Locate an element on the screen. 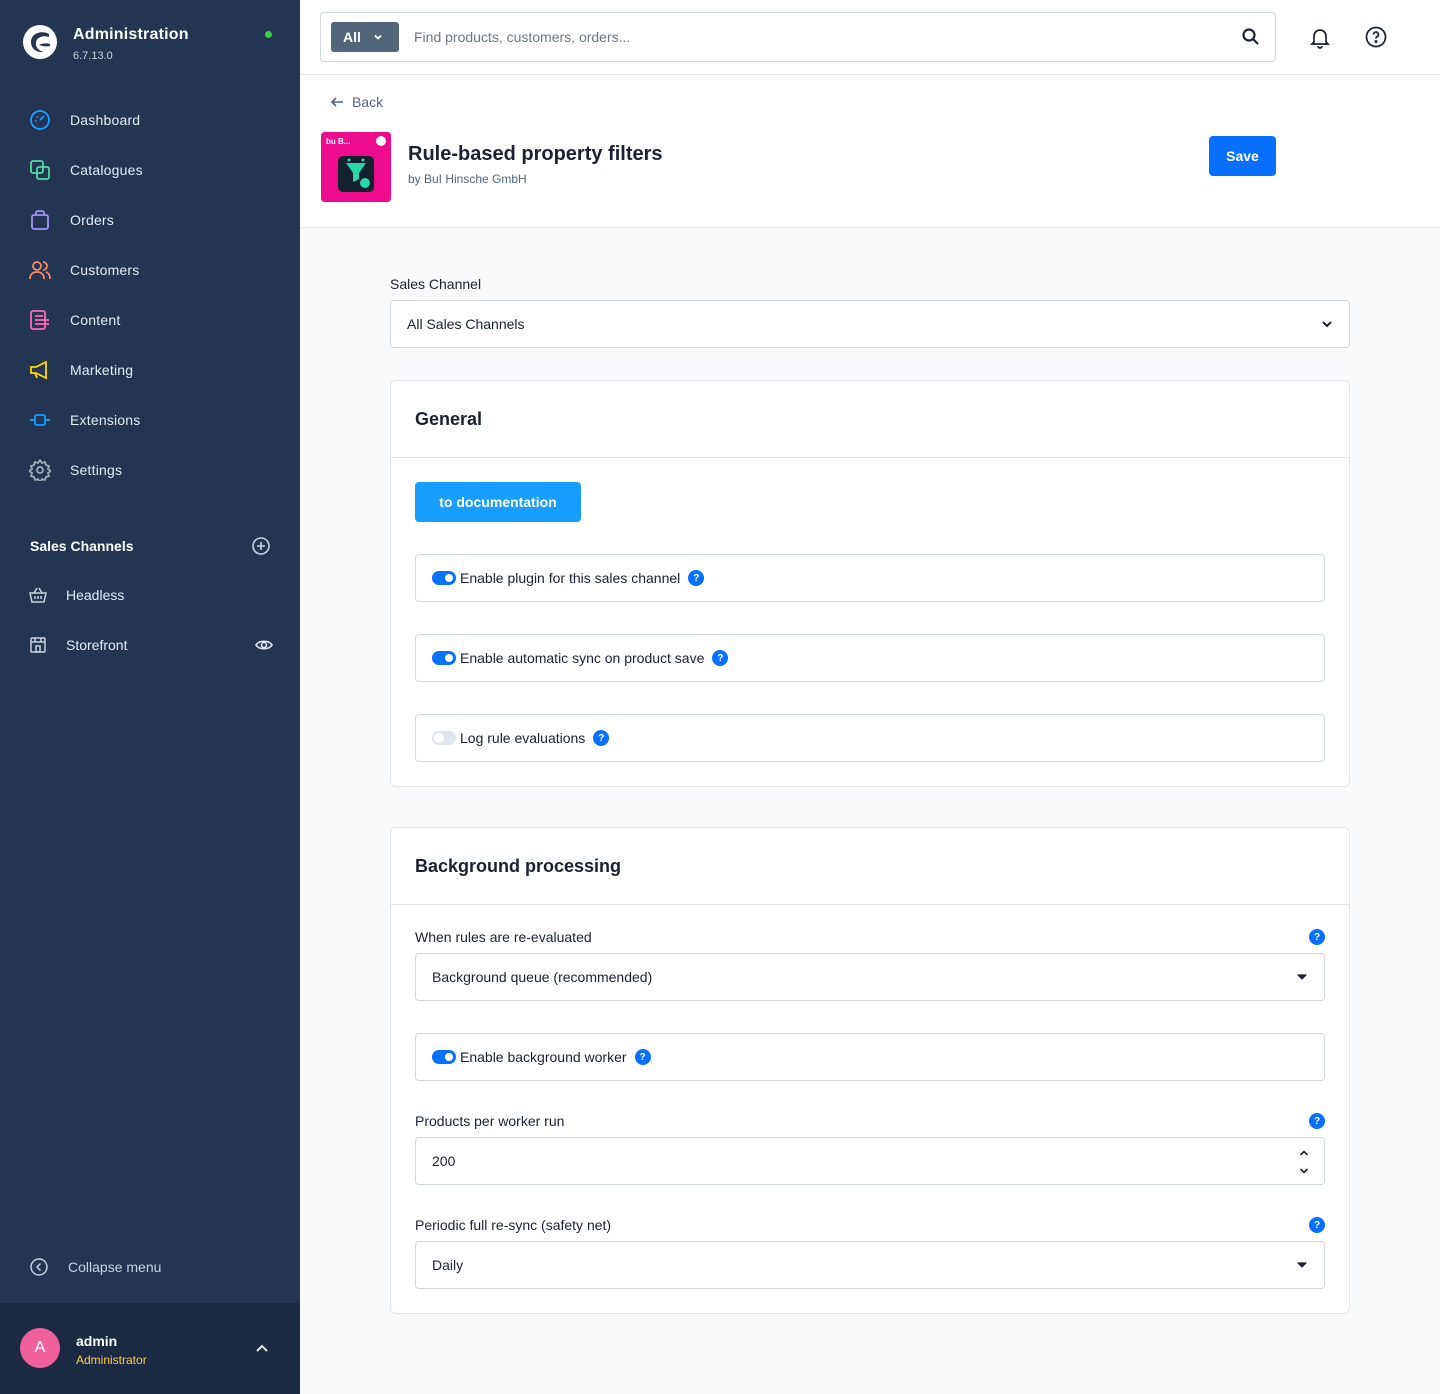 The width and height of the screenshot is (1440, 1394). sidebar-item-marketing: Marketing is located at coordinates (150, 370).